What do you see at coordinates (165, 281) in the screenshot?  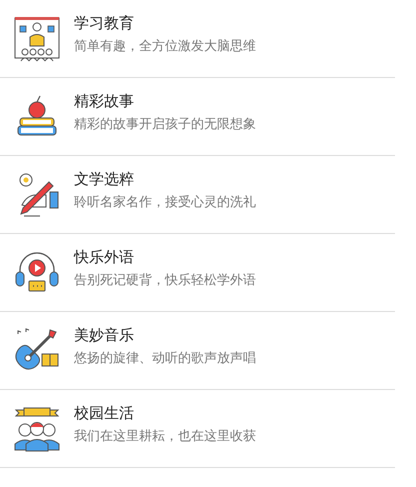 I see `item-subtitle: 告别死记硬背，快乐轻松学外语` at bounding box center [165, 281].